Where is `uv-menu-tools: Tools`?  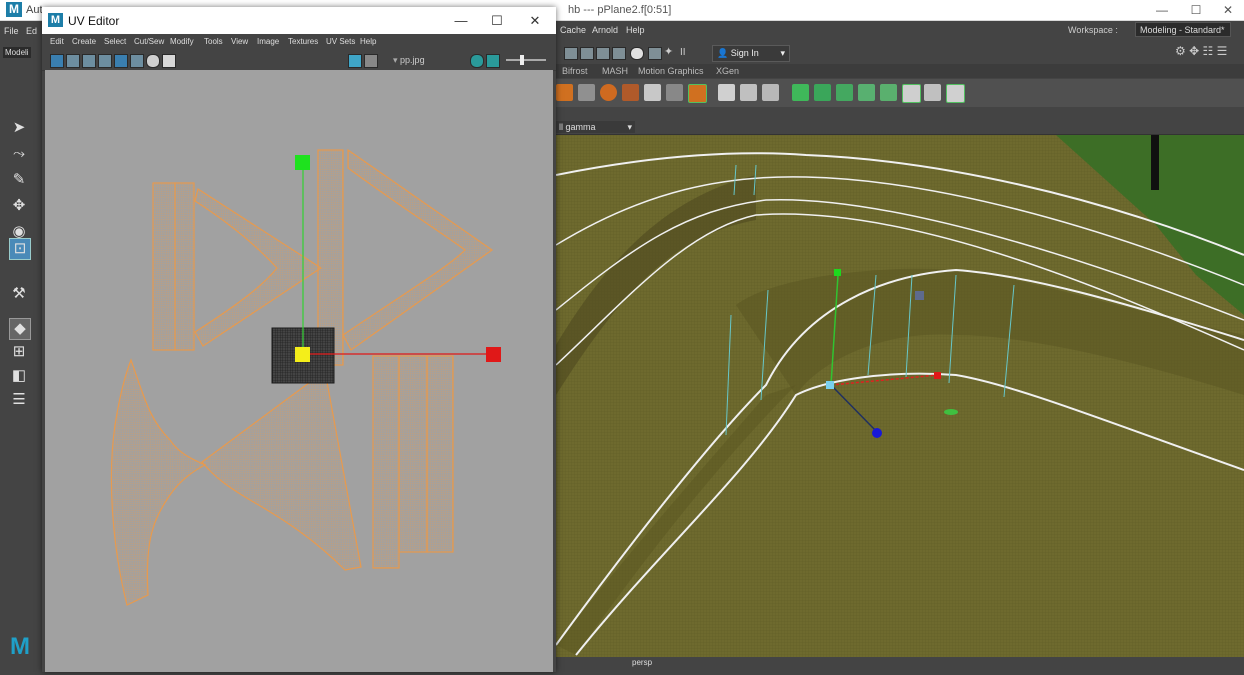
uv-menu-tools: Tools is located at coordinates (213, 41).